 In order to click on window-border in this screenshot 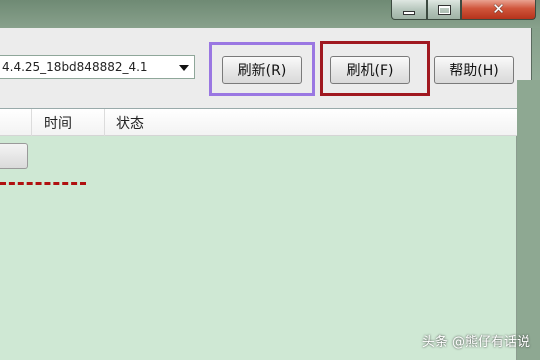, I will do `click(528, 220)`.